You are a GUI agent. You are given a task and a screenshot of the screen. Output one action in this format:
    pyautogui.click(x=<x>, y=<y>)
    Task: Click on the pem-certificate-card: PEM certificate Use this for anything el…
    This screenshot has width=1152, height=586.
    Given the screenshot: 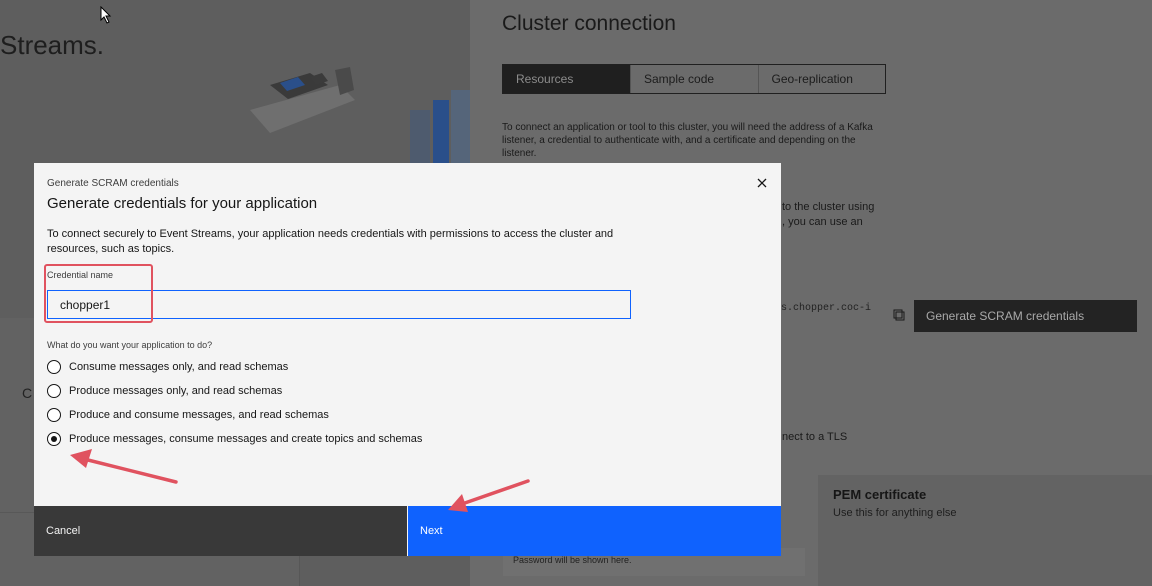 What is the action you would take?
    pyautogui.click(x=985, y=530)
    